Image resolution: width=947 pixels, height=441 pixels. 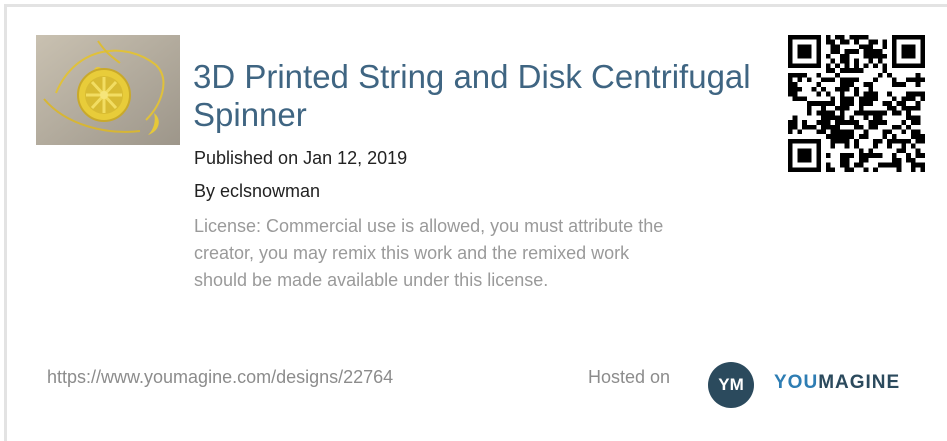 What do you see at coordinates (796, 382) in the screenshot?
I see `logo-word-you: YOU` at bounding box center [796, 382].